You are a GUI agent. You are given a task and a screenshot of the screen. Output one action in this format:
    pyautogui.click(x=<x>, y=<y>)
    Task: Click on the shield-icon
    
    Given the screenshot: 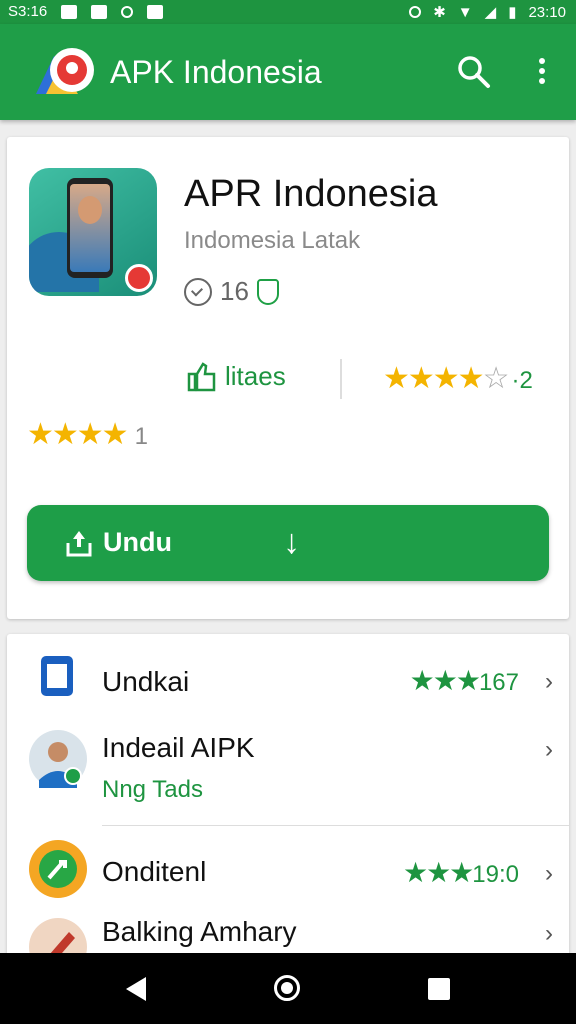 What is the action you would take?
    pyautogui.click(x=267, y=291)
    